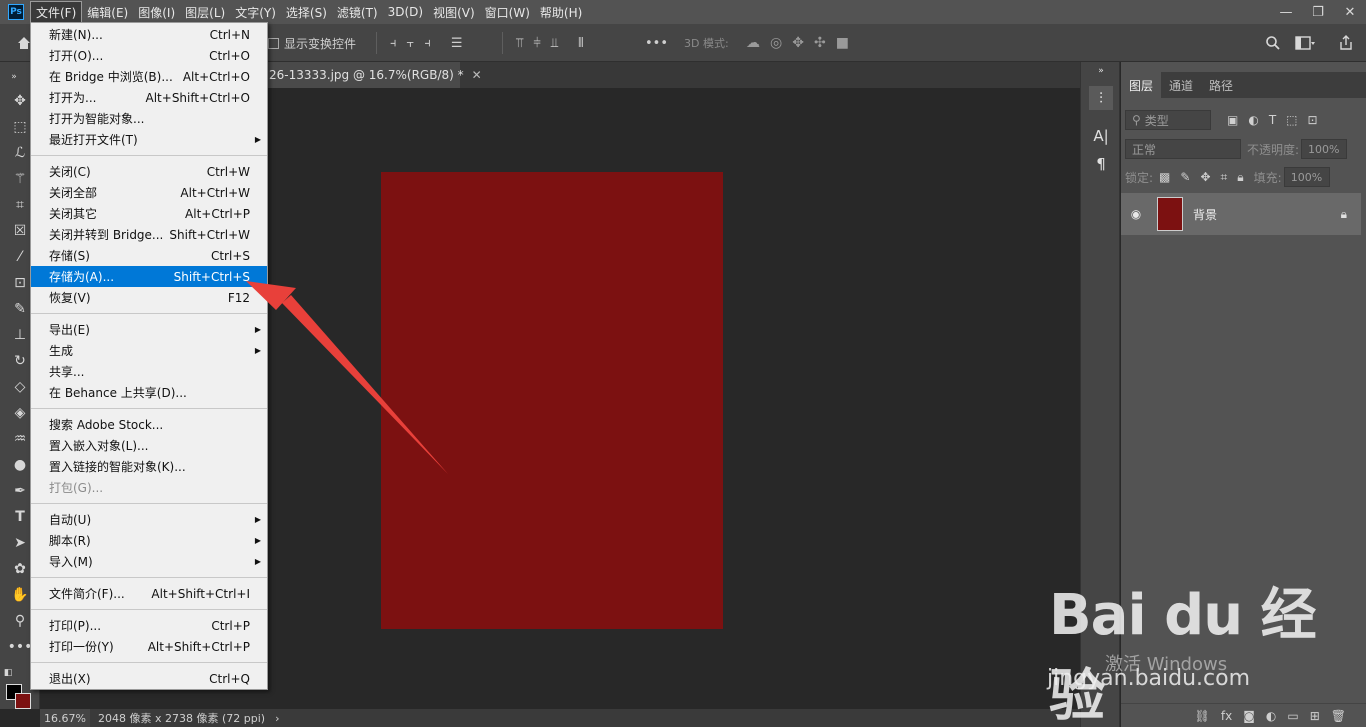 The image size is (1366, 727). What do you see at coordinates (1183, 655) in the screenshot?
I see `baidu-jingyan-logo: Bai du 经验` at bounding box center [1183, 655].